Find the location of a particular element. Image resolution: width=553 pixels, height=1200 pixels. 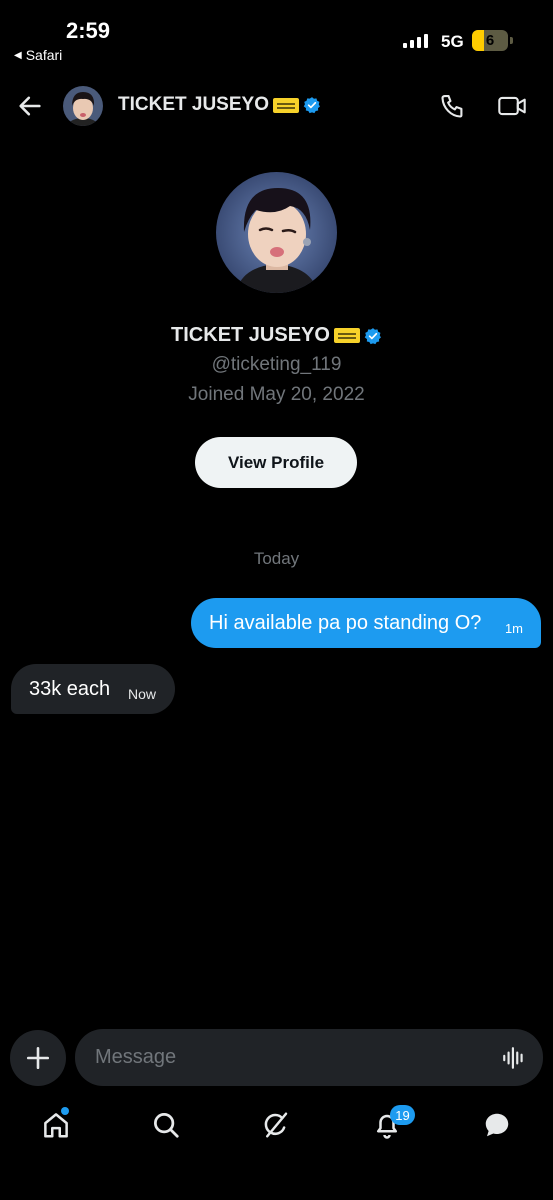

profile-avatar is located at coordinates (276, 232).